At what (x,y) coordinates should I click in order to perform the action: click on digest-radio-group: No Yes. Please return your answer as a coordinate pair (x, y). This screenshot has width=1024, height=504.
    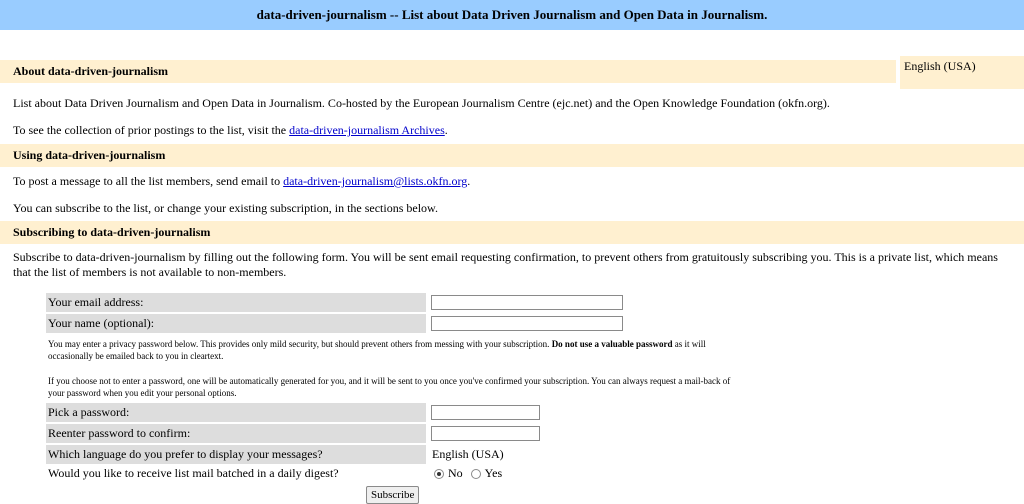
    Looking at the image, I should click on (472, 473).